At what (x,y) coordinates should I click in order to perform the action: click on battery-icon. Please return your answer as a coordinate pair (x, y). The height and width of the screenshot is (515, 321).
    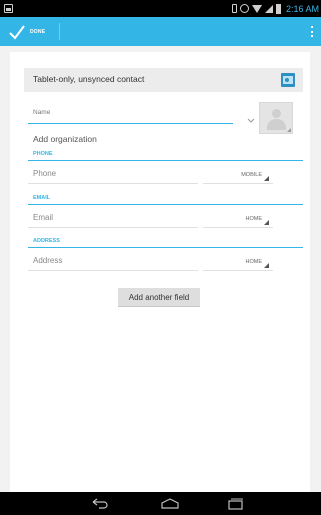
    Looking at the image, I should click on (278, 8).